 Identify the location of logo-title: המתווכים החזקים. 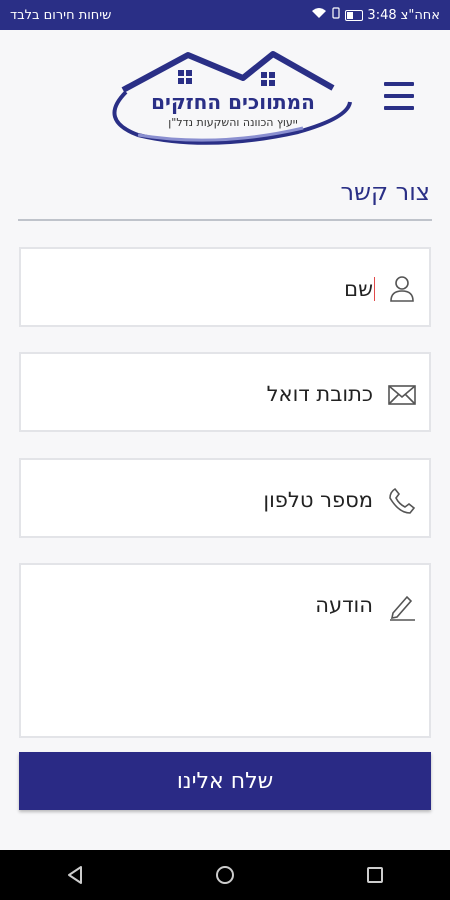
(233, 102).